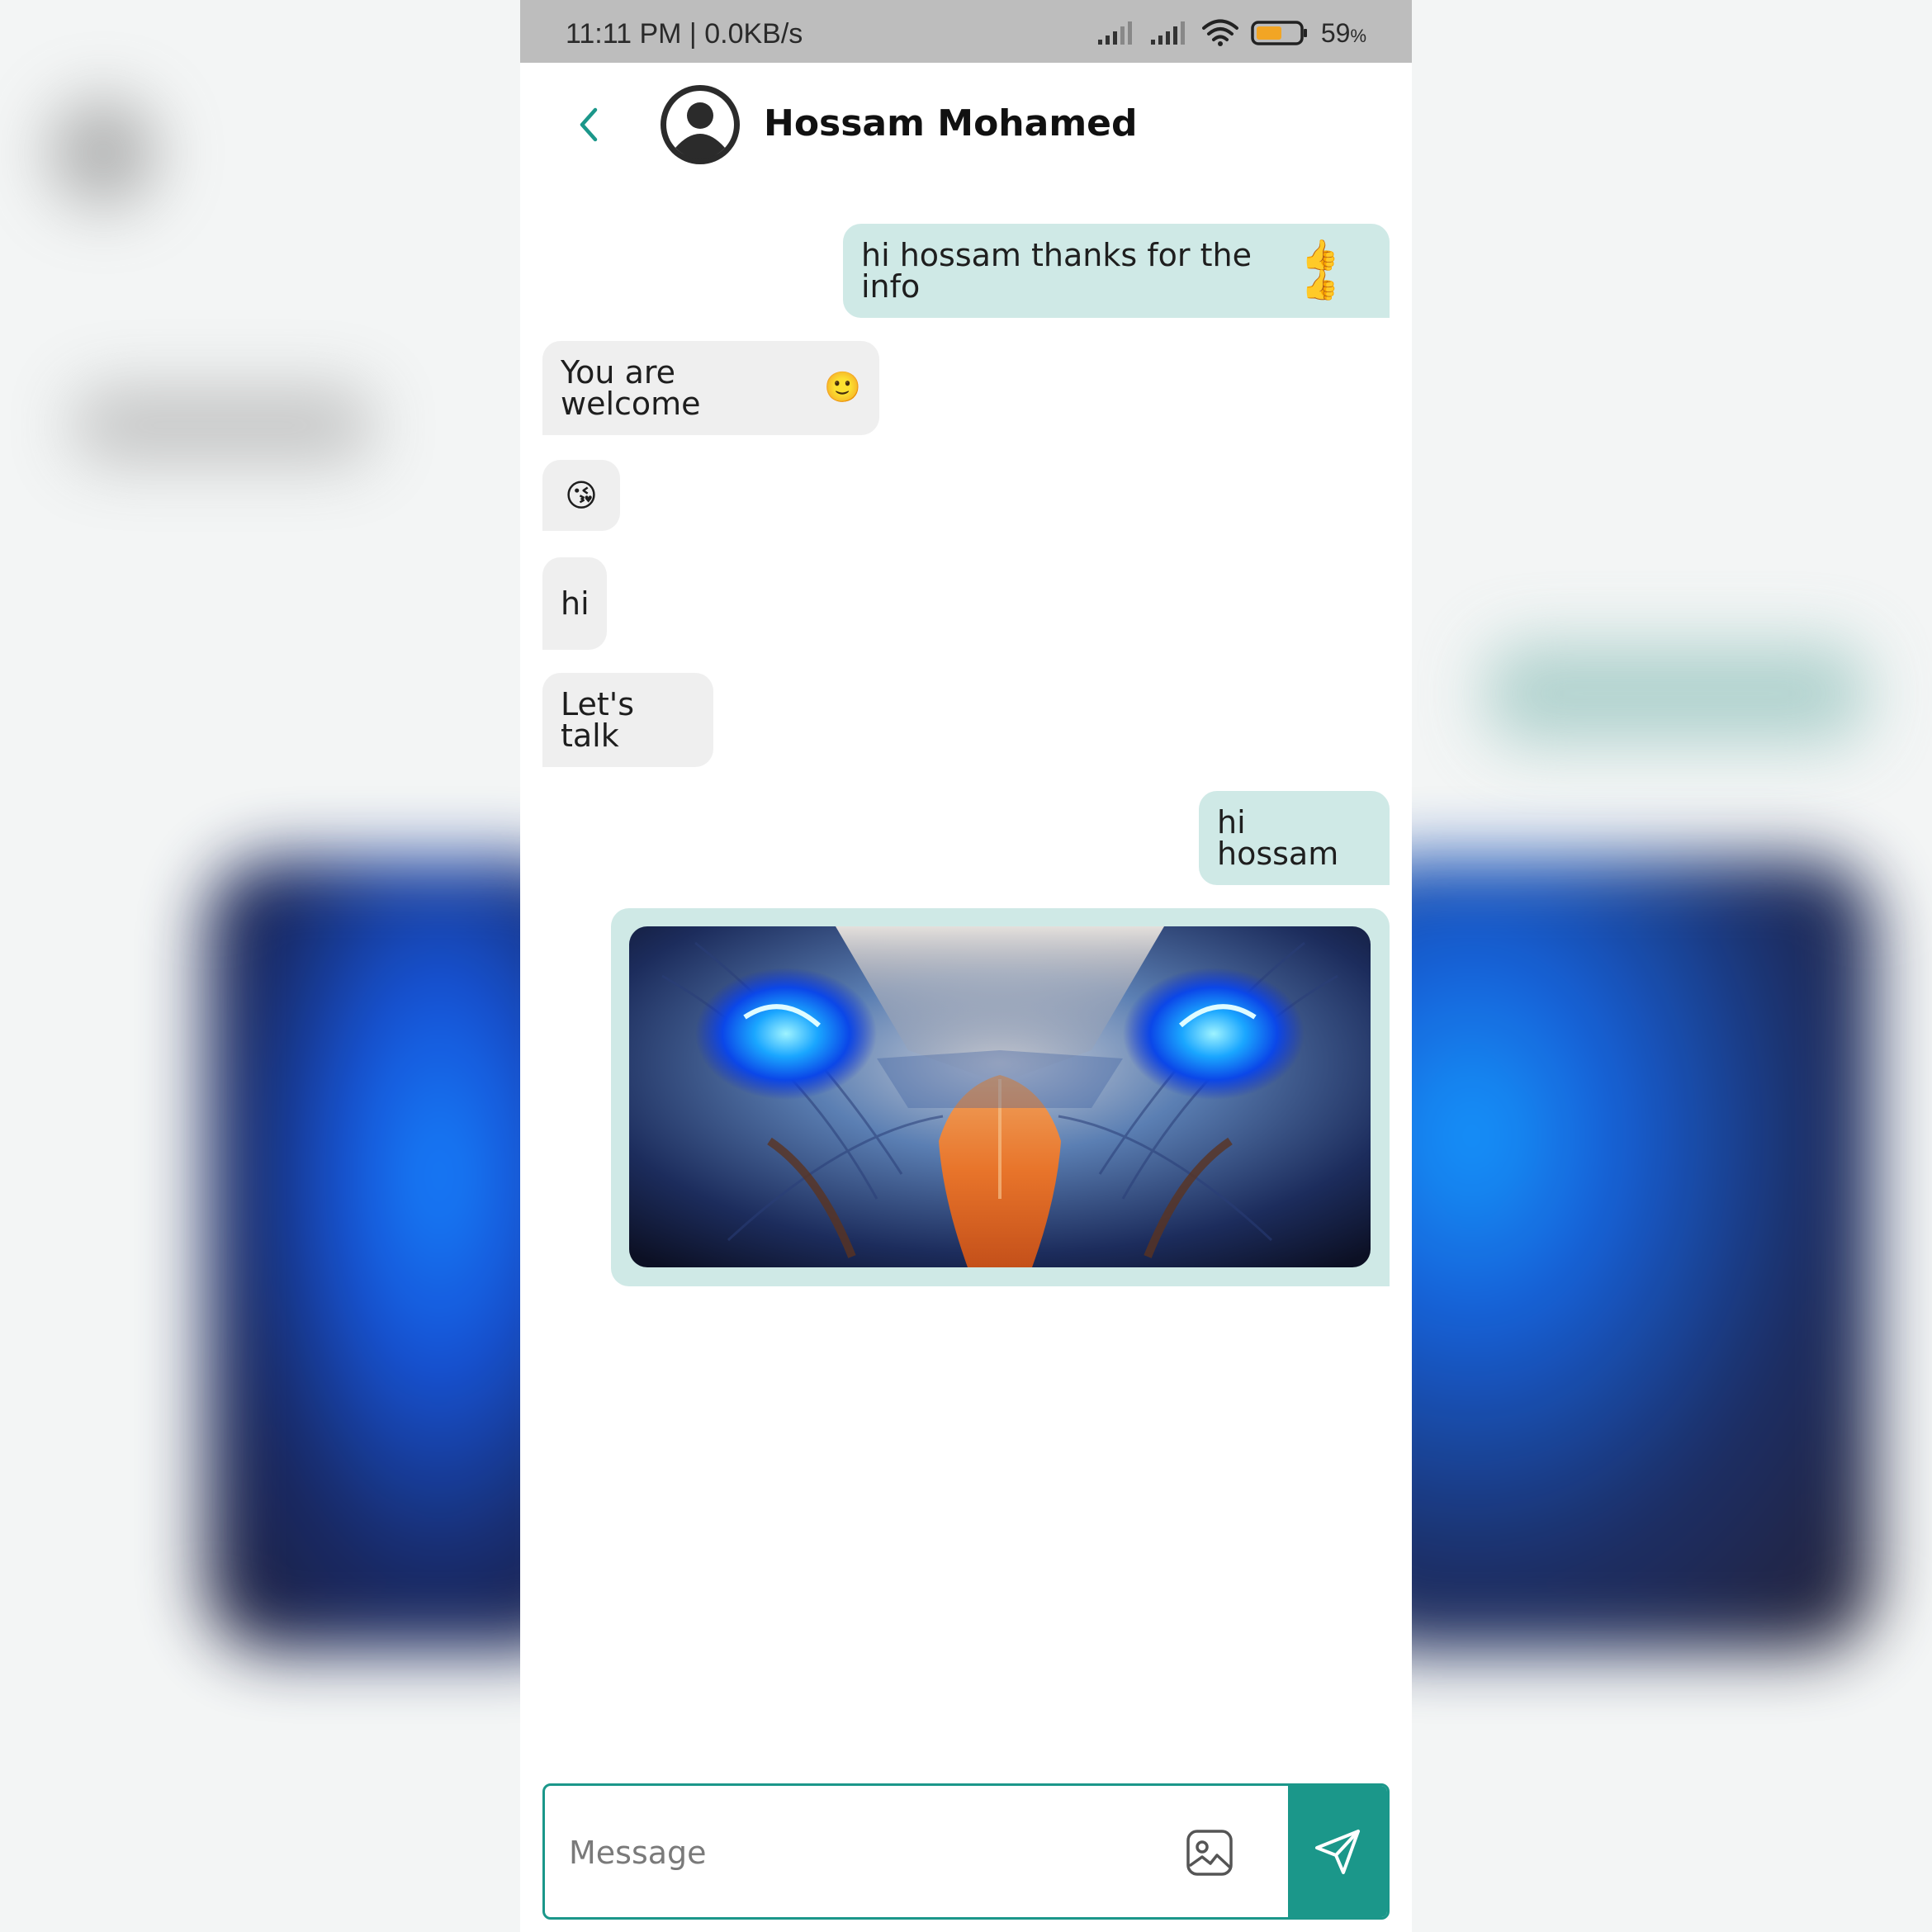 This screenshot has height=1932, width=1932. Describe the element at coordinates (1278, 838) in the screenshot. I see `message-text: hi hossam` at that location.